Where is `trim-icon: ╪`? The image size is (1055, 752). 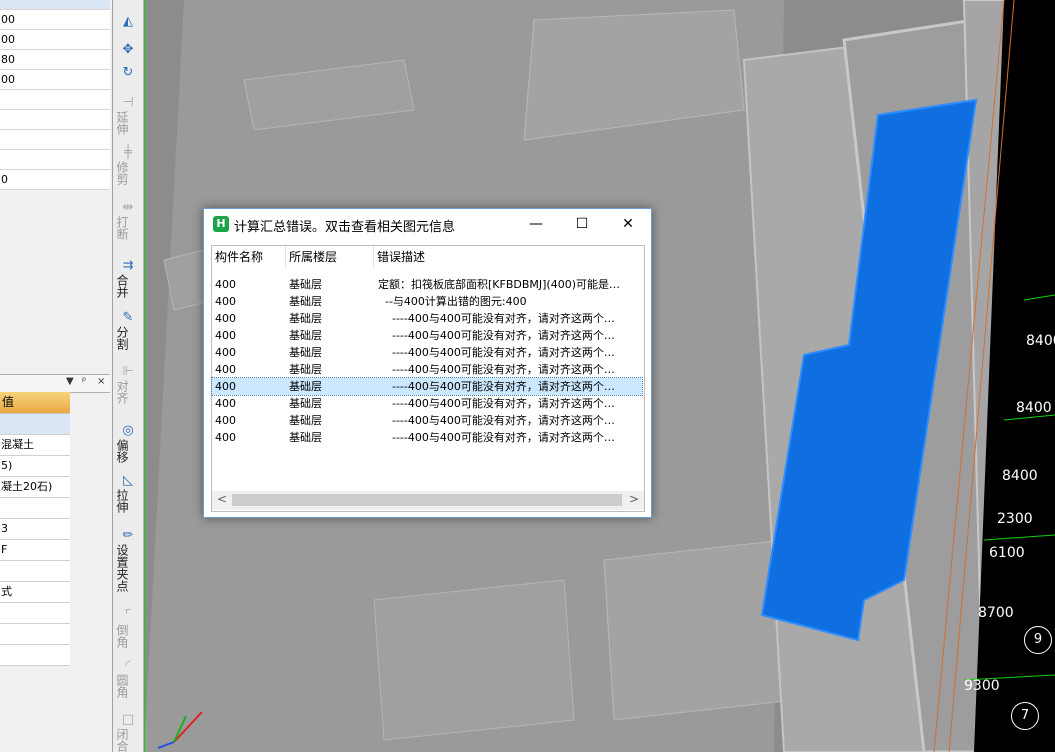 trim-icon: ╪ is located at coordinates (128, 152).